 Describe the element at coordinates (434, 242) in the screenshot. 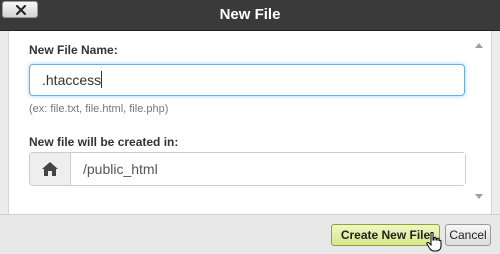

I see `hand-pointer-cursor-icon` at that location.